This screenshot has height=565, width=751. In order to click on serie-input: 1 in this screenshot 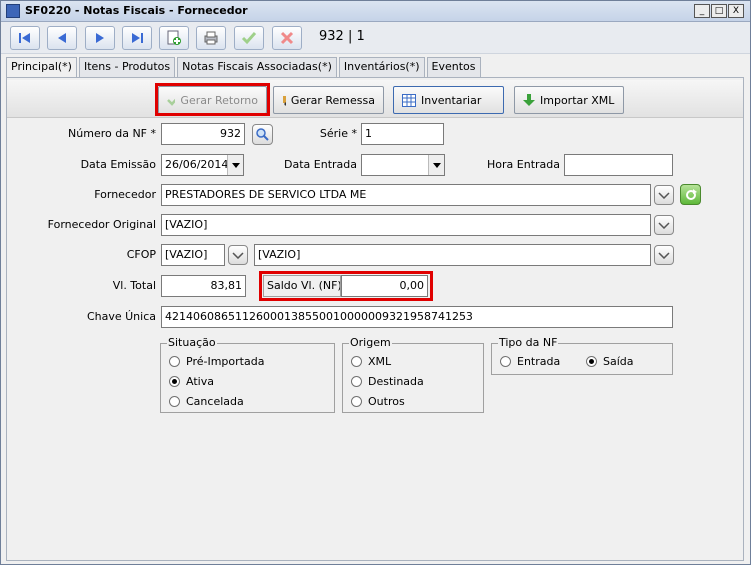, I will do `click(402, 134)`.